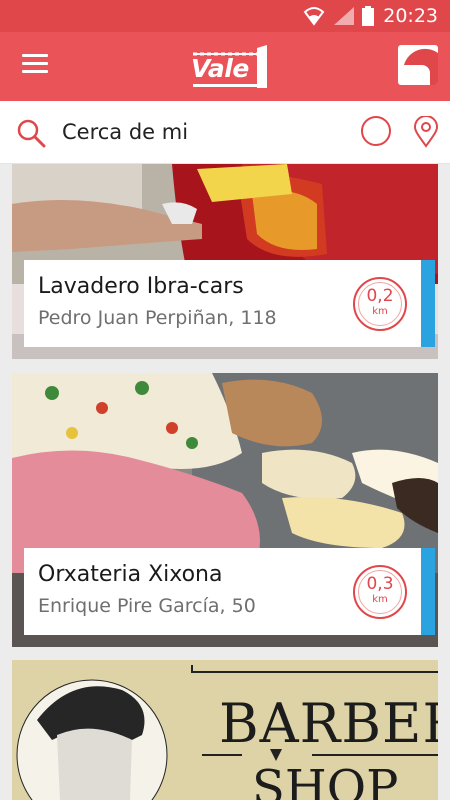 Image resolution: width=450 pixels, height=800 pixels. Describe the element at coordinates (35, 67) in the screenshot. I see `hamburger-icon` at that location.